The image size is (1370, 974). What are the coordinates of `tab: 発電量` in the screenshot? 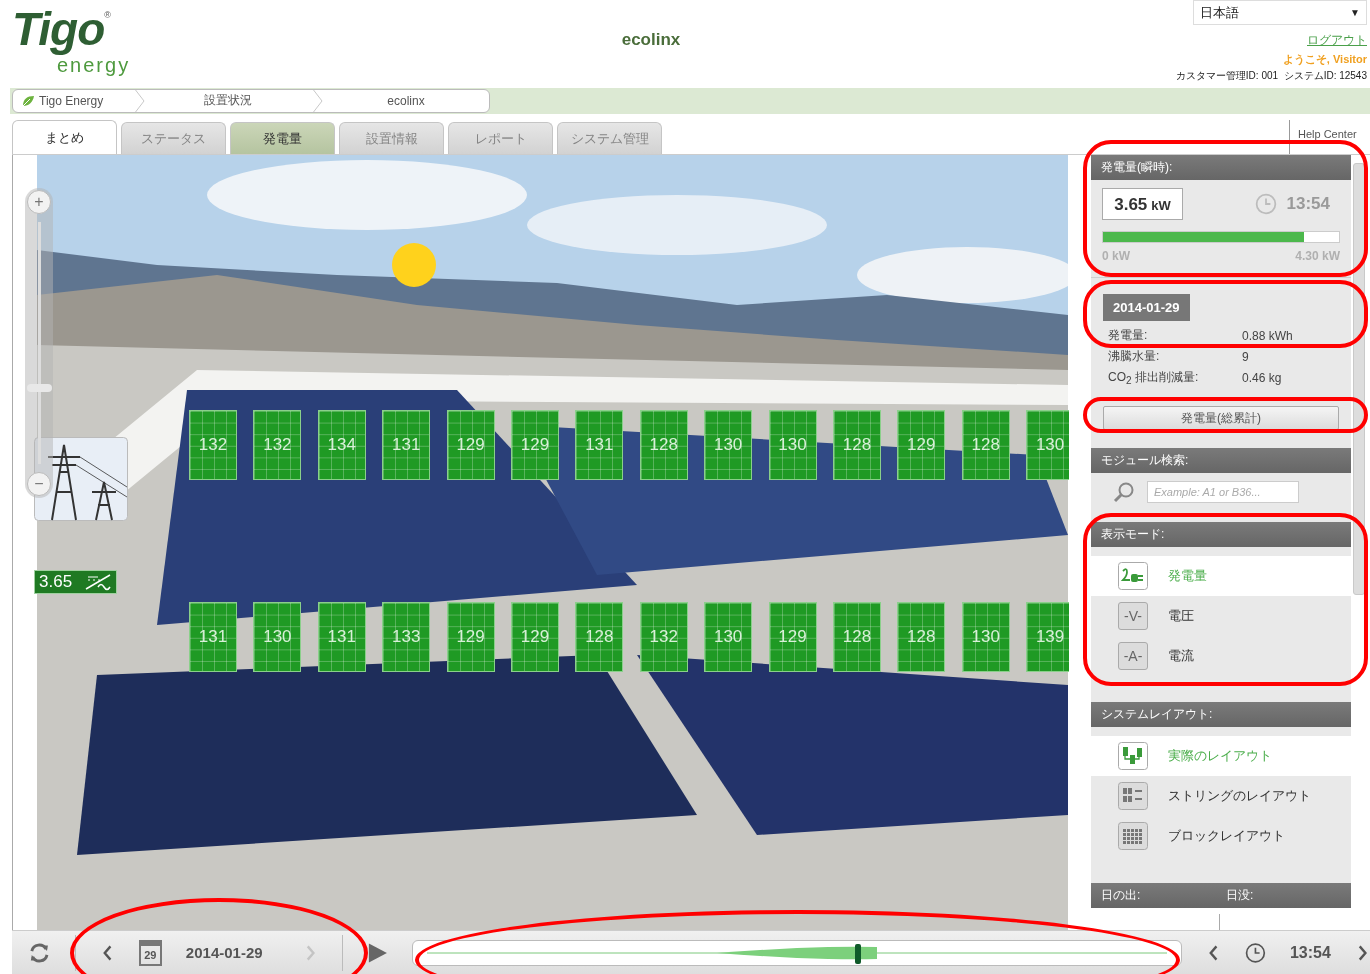 It's located at (282, 138).